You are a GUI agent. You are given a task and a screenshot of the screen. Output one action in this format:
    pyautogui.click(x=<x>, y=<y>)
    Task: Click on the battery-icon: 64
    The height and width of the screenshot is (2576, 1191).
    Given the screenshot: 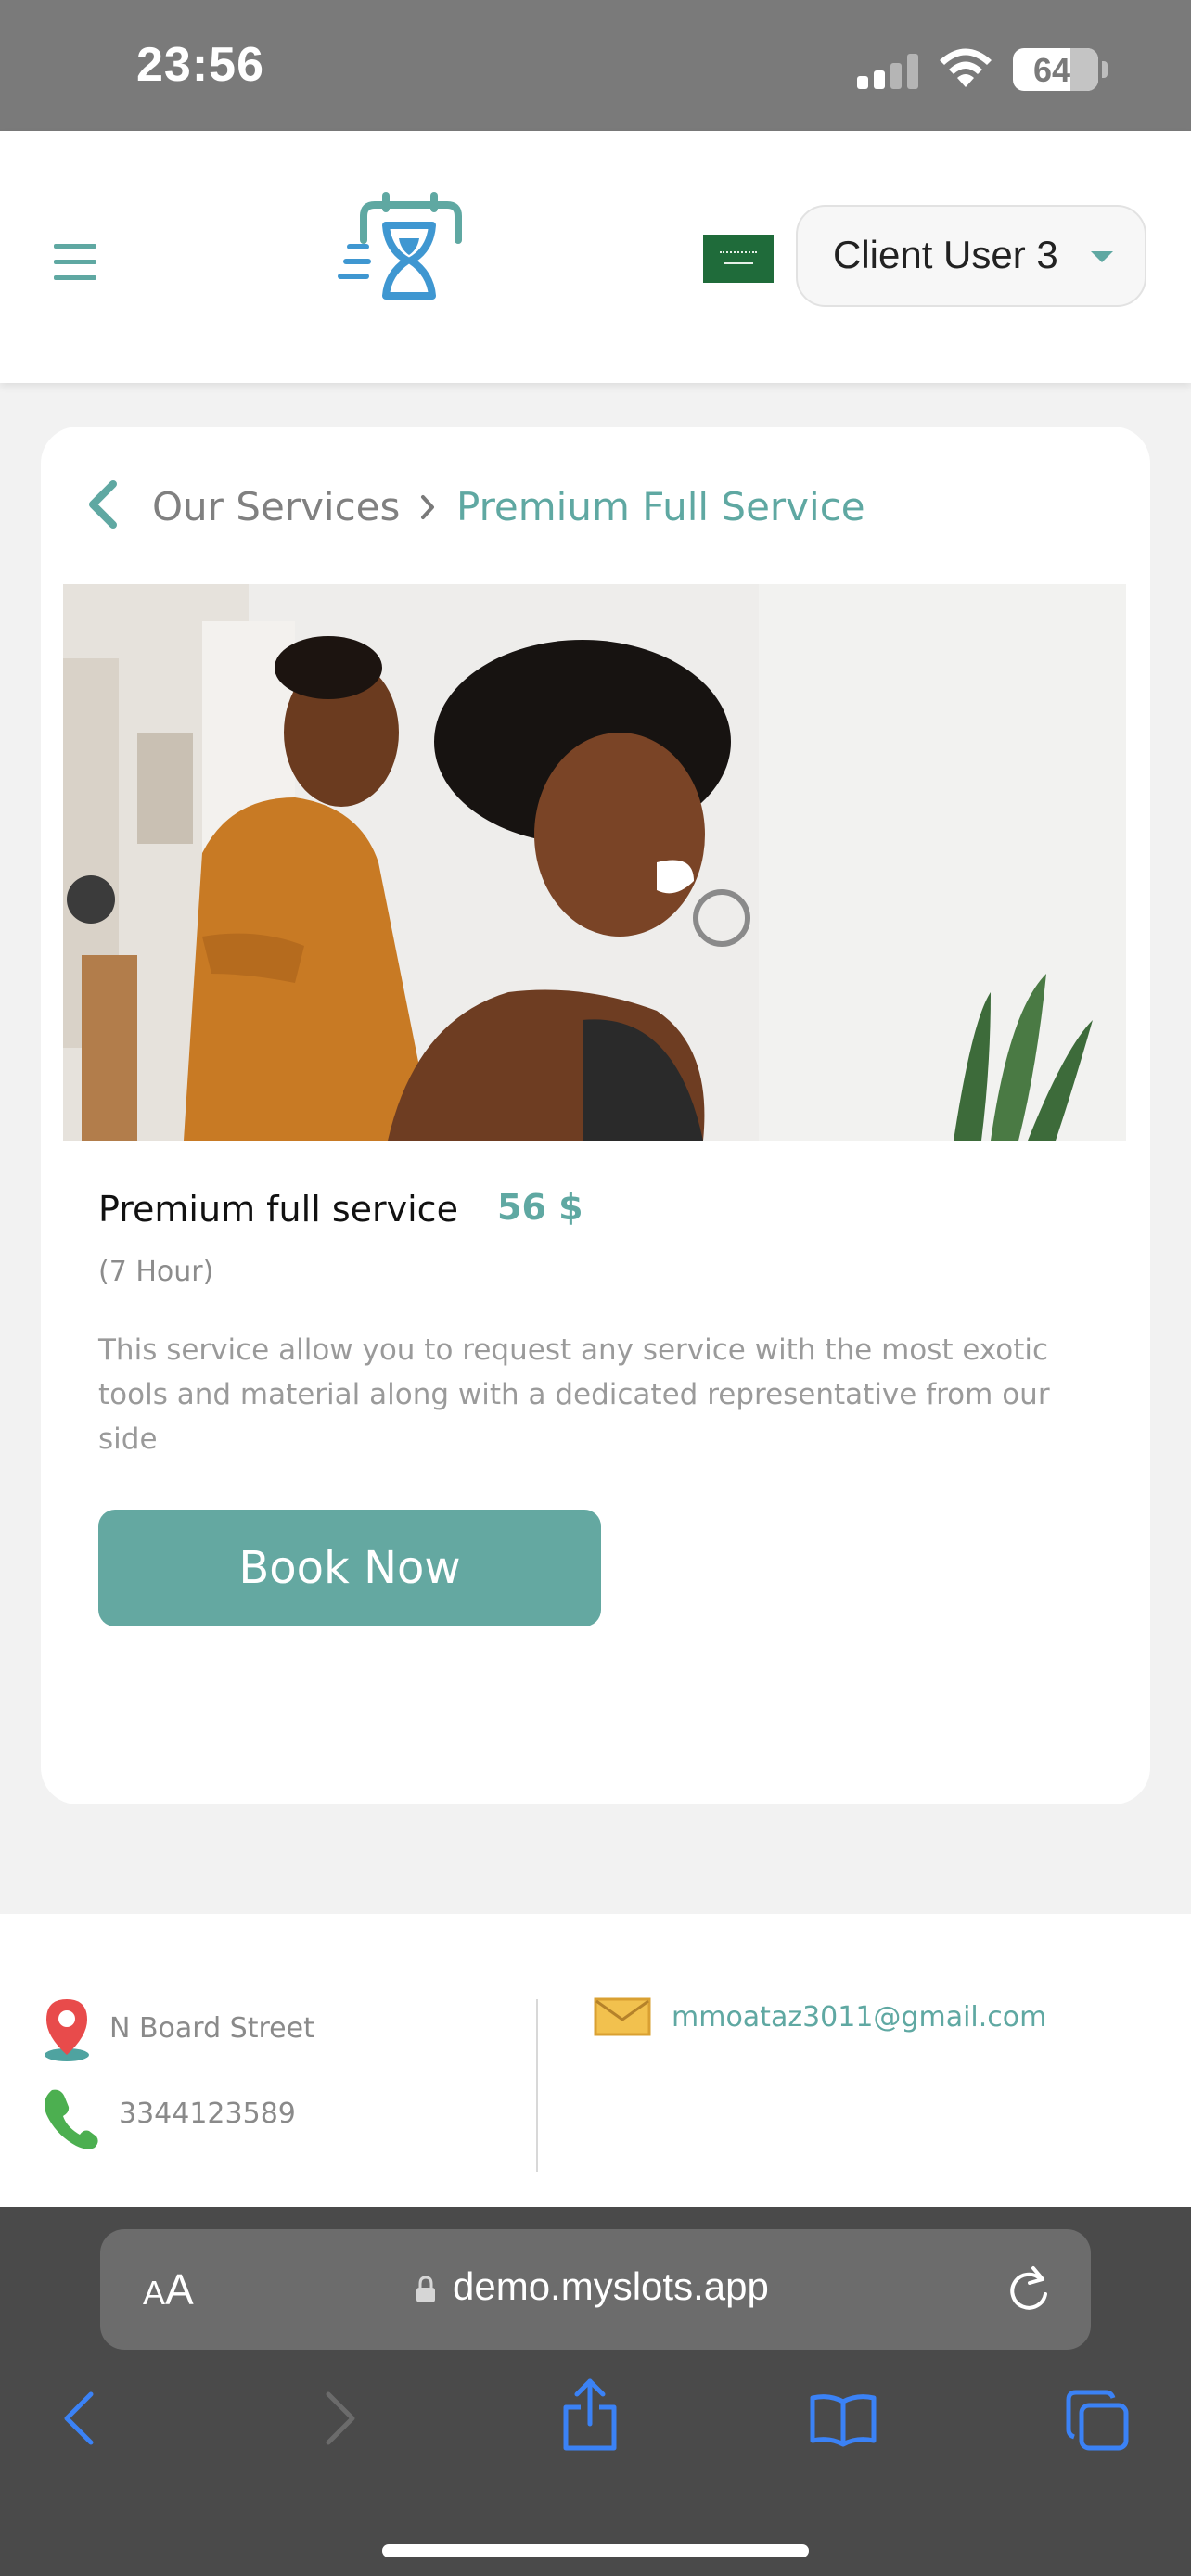 What is the action you would take?
    pyautogui.click(x=1055, y=69)
    